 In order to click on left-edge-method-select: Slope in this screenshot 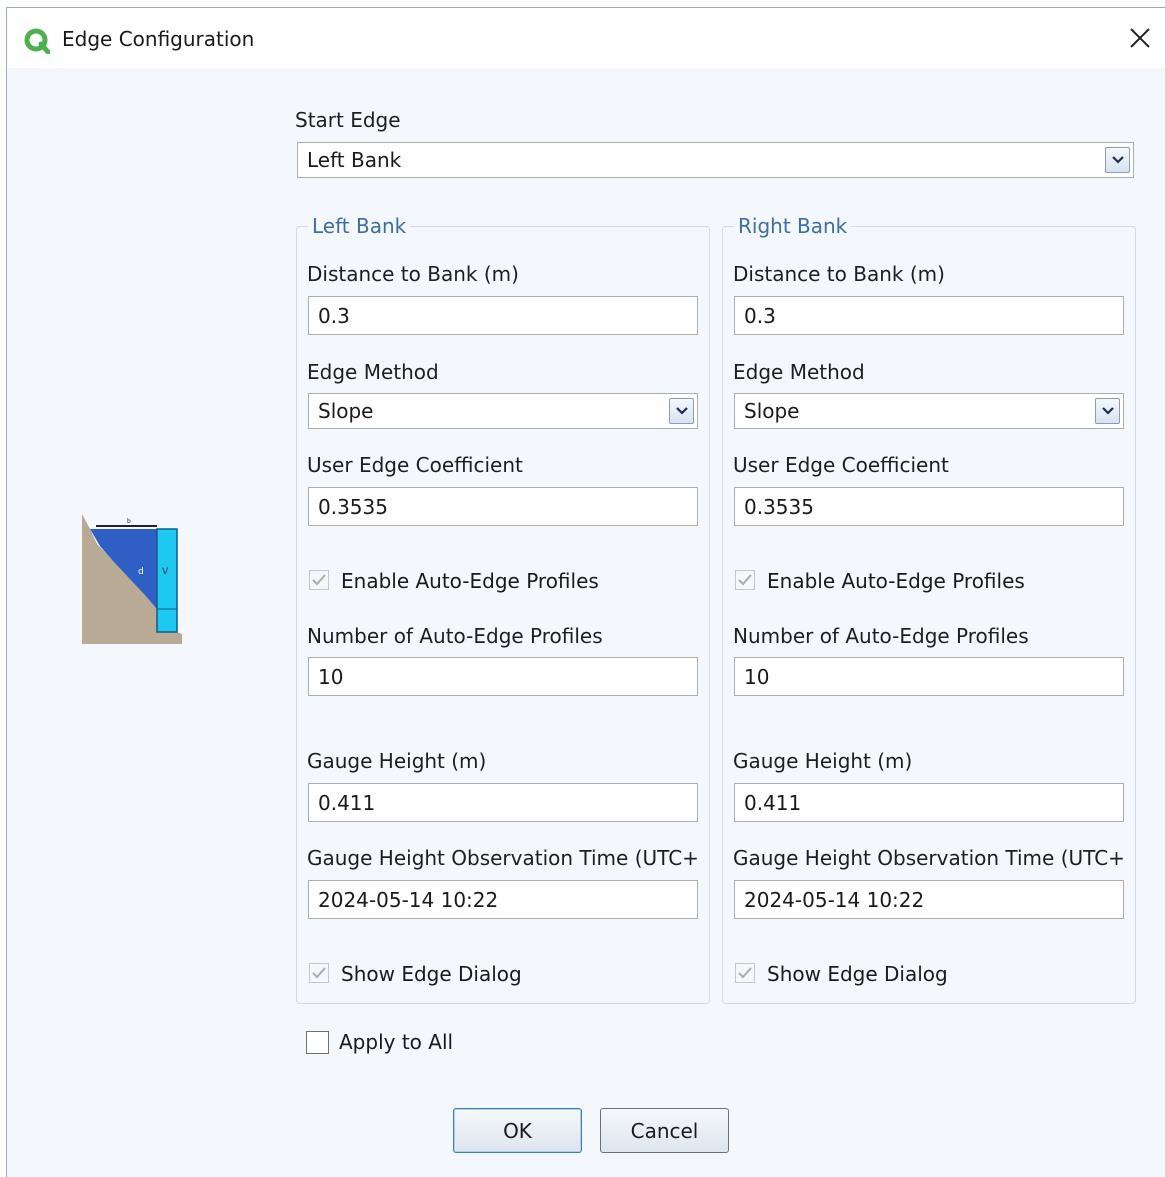, I will do `click(503, 411)`.